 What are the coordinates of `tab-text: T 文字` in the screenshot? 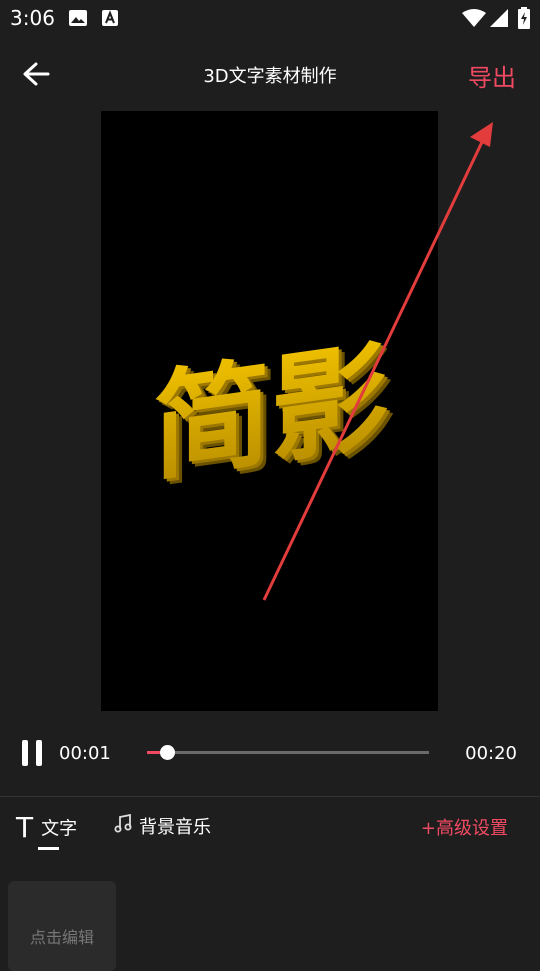 It's located at (47, 828).